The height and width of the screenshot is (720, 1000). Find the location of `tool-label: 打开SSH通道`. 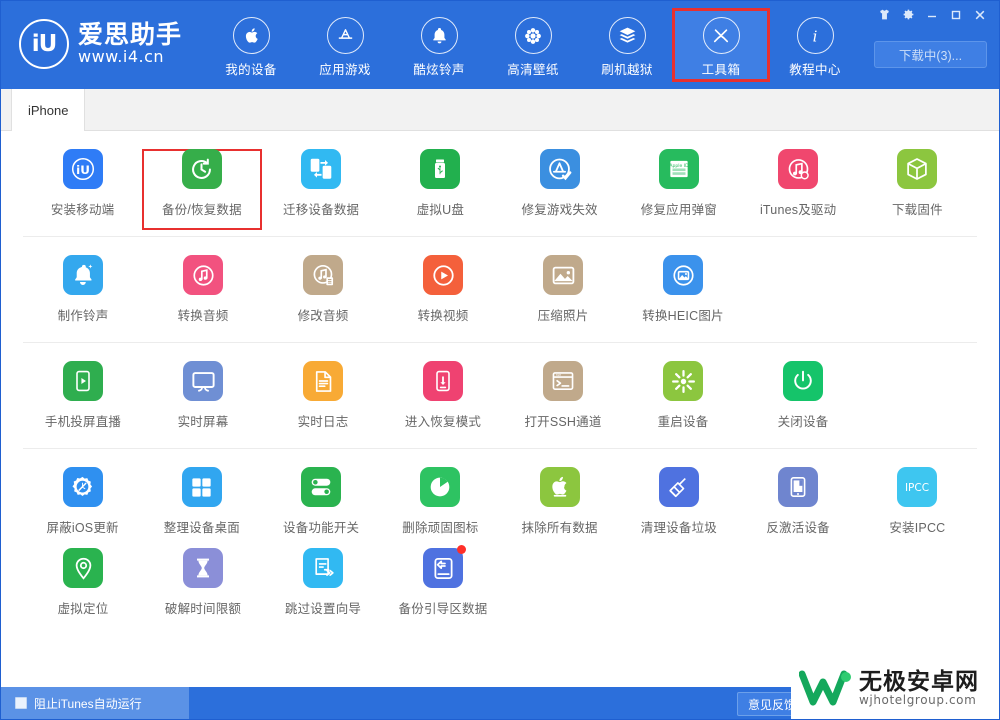

tool-label: 打开SSH通道 is located at coordinates (563, 422).